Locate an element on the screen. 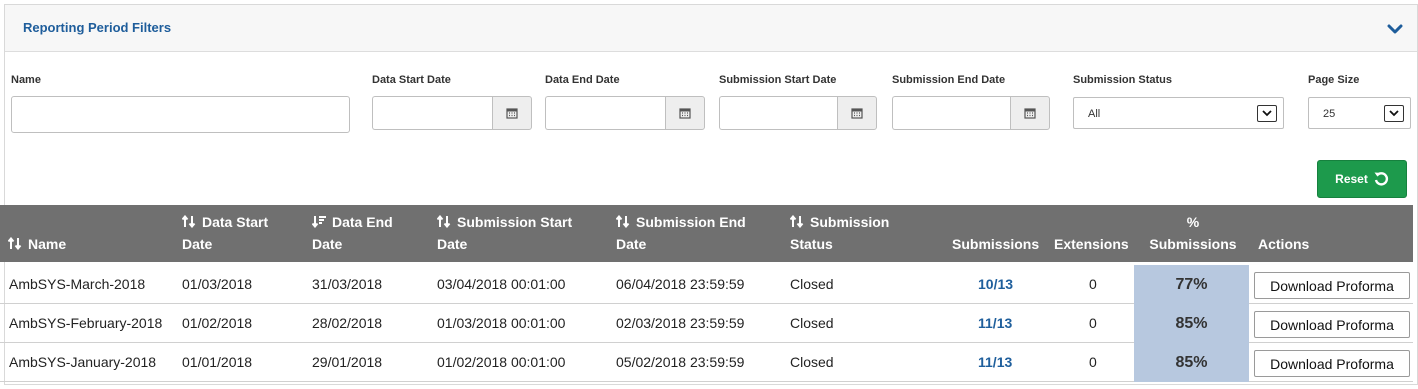  data-start-date-field is located at coordinates (452, 113).